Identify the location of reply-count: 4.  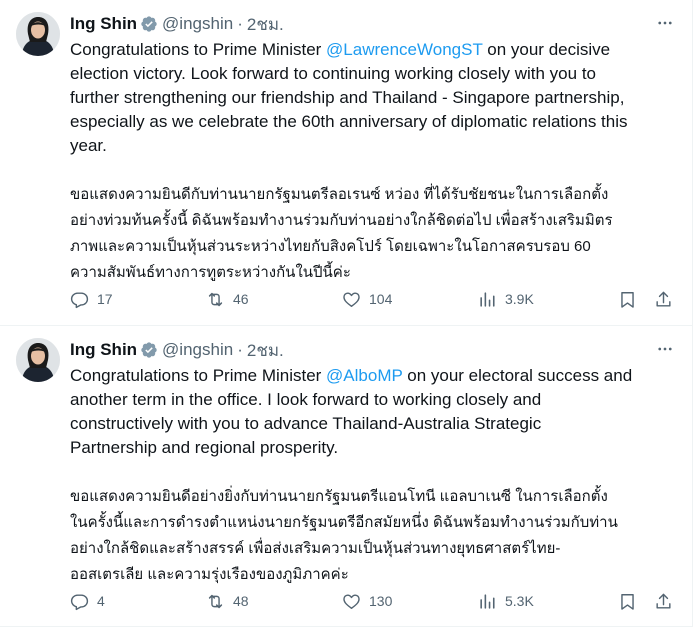
(101, 601).